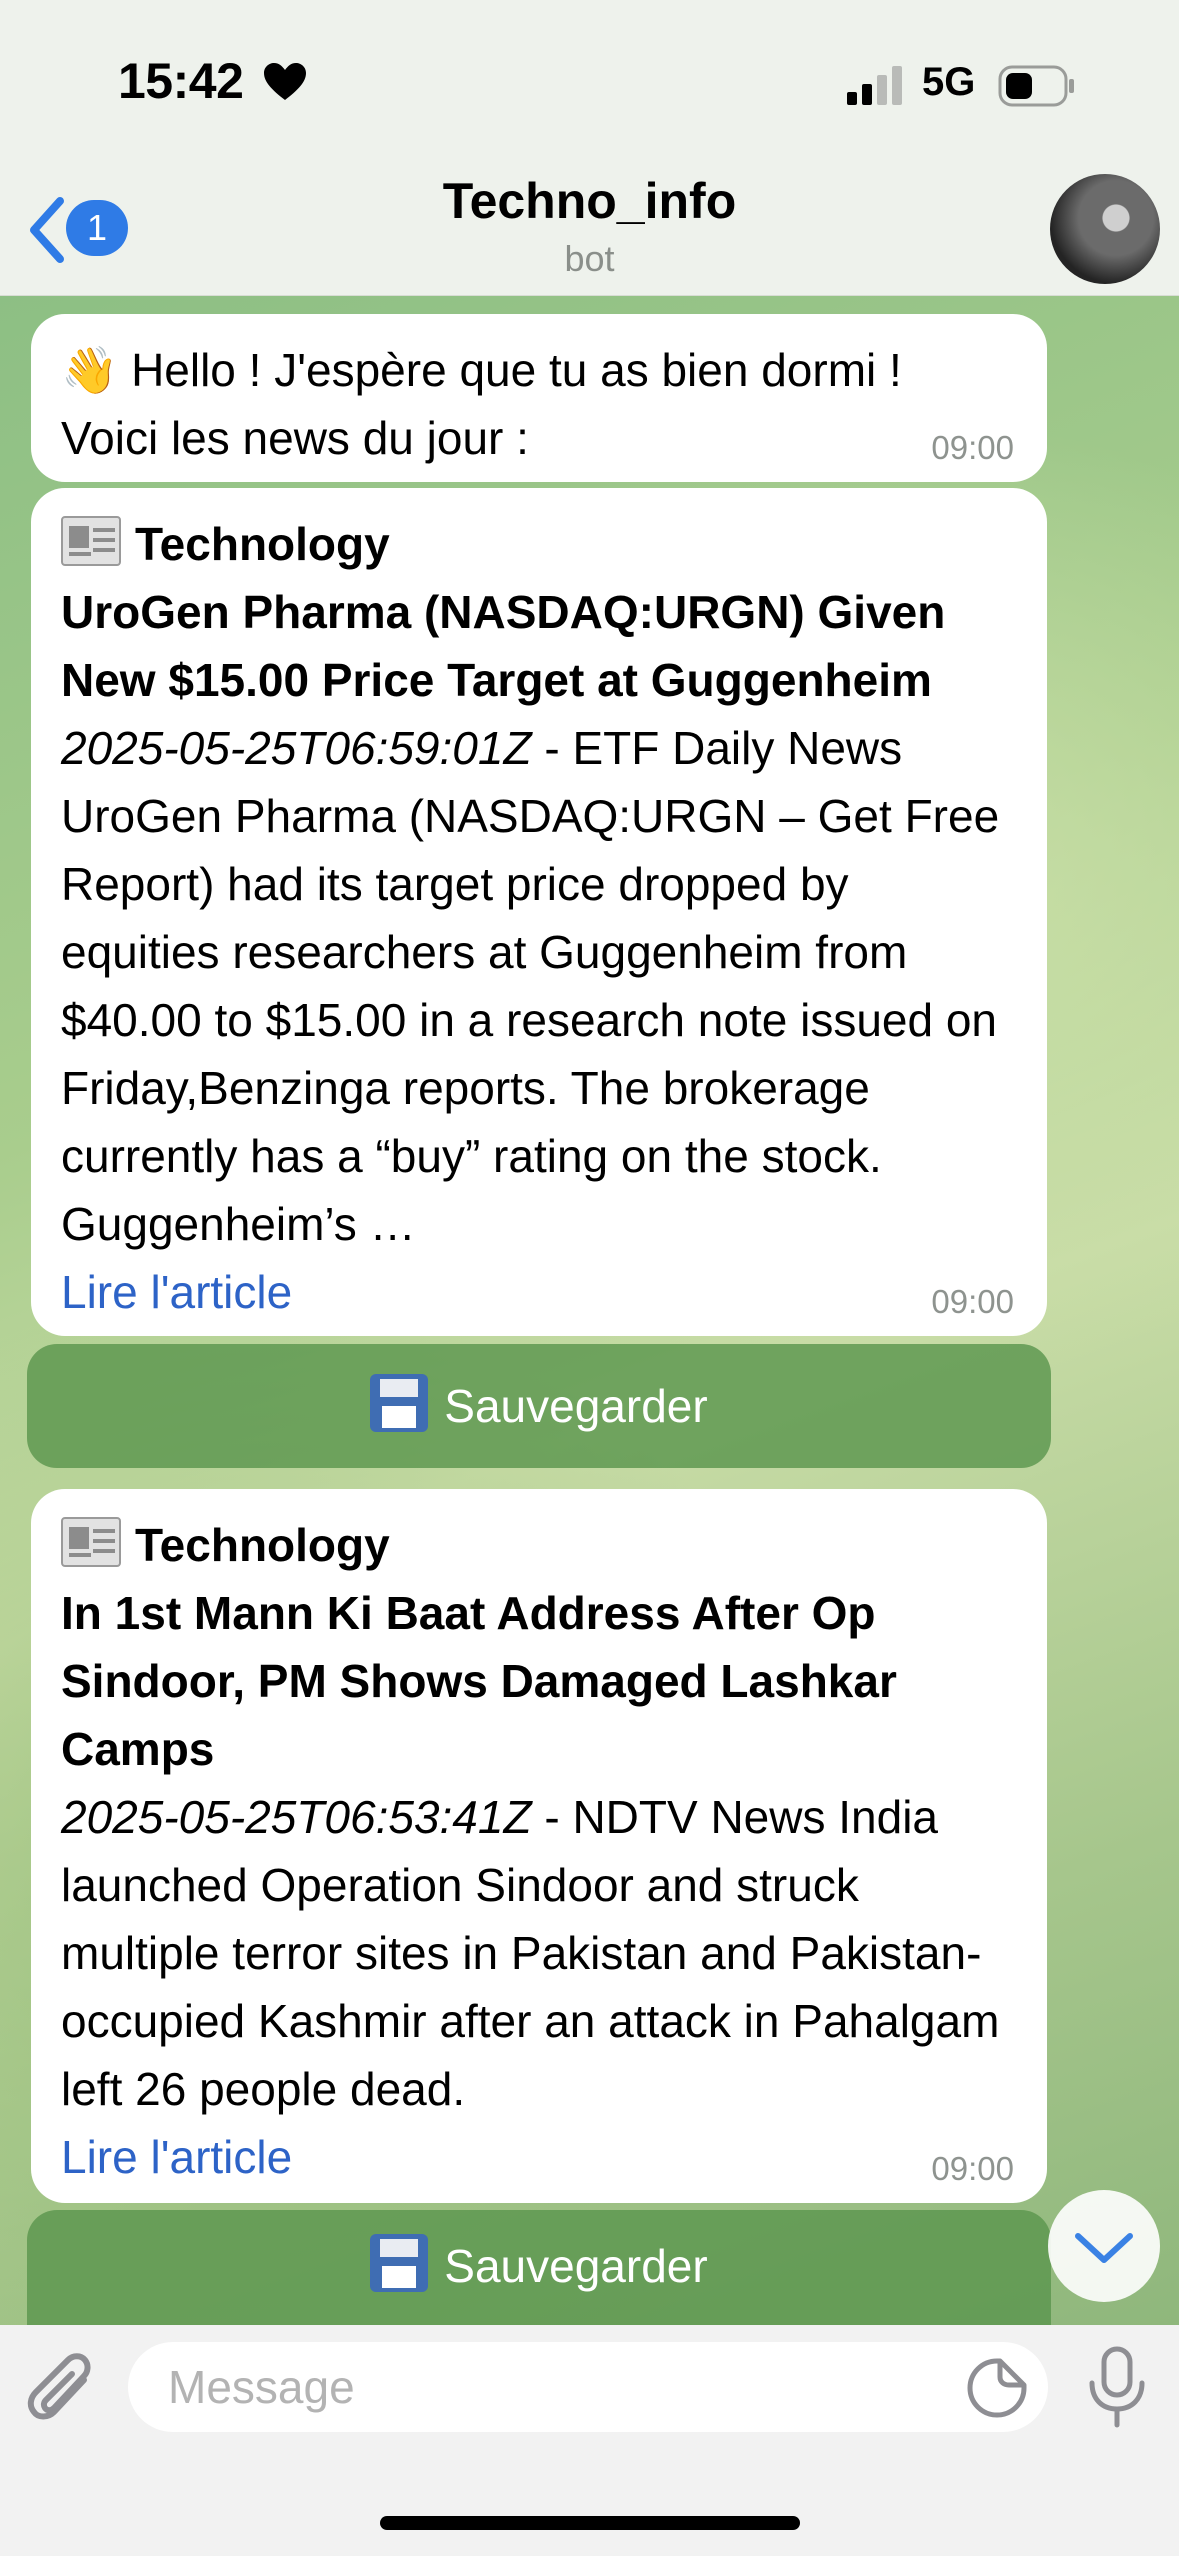 This screenshot has height=2556, width=1179. Describe the element at coordinates (181, 81) in the screenshot. I see `status-time: 15:42` at that location.